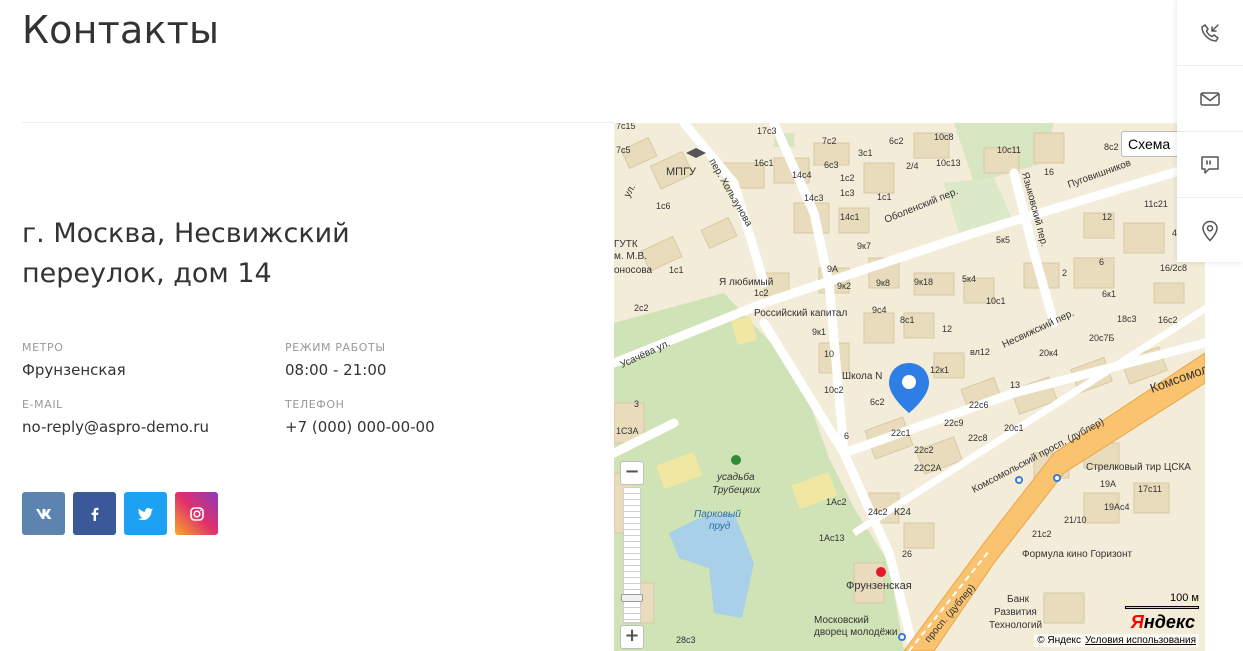 Image resolution: width=1243 pixels, height=651 pixels. I want to click on metro-value: Фрунзенская, so click(74, 370).